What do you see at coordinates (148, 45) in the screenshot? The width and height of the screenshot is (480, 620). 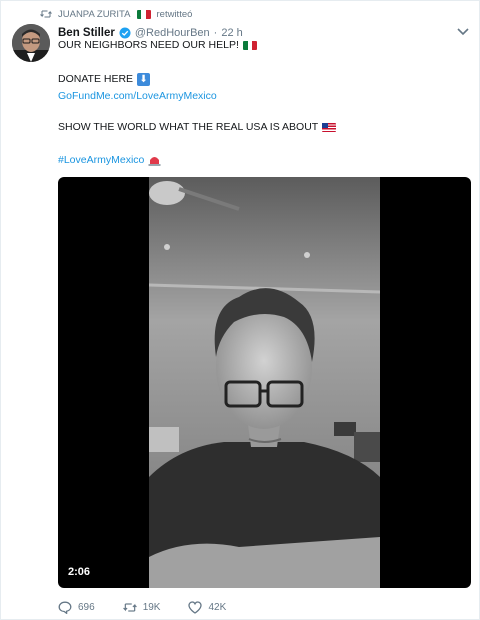 I see `tweet-text-headline: OUR NEIGHBORS NEED OUR HELP!` at bounding box center [148, 45].